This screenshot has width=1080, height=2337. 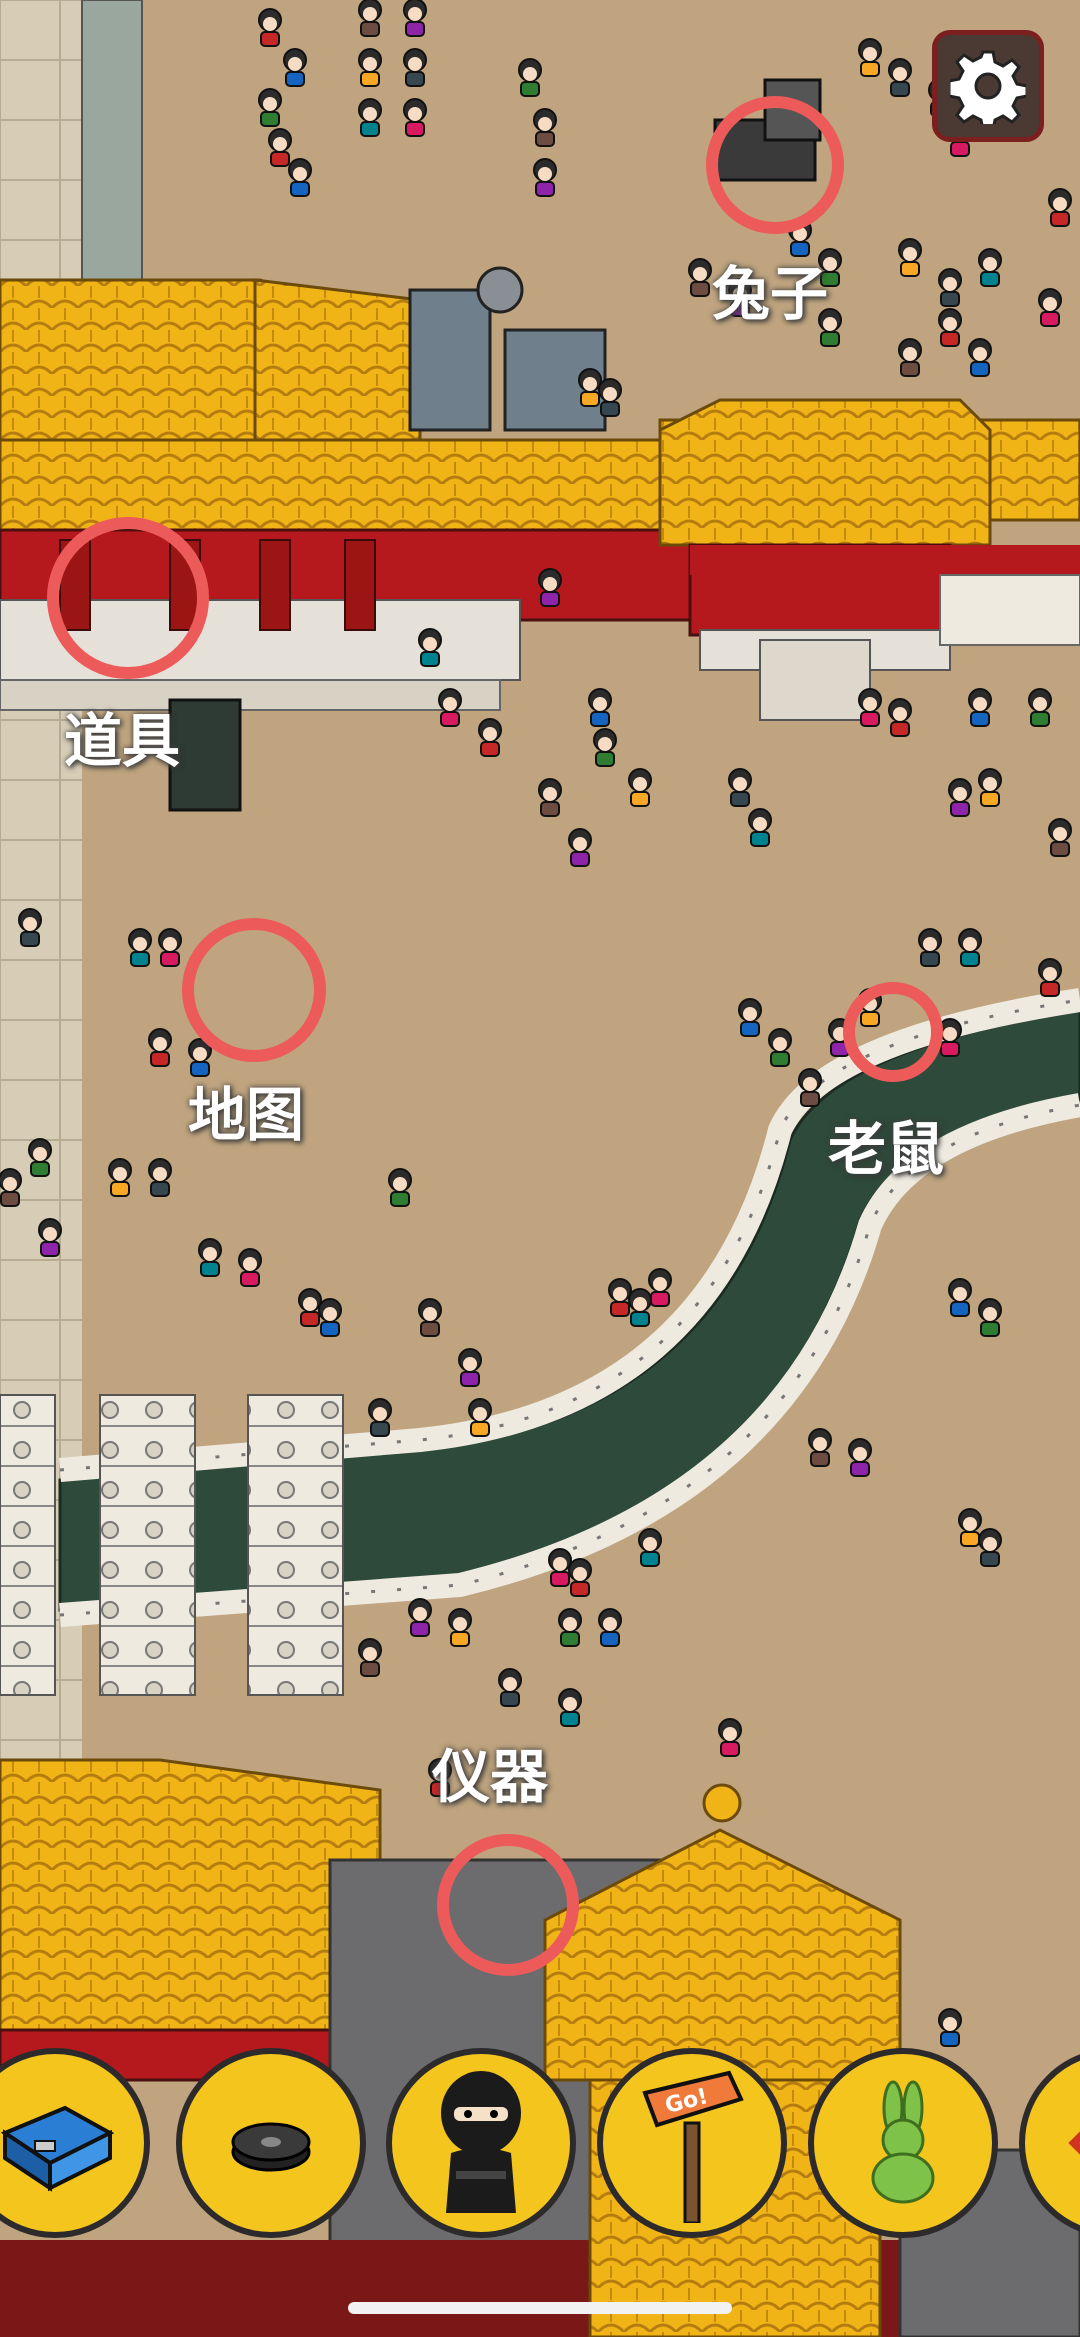 What do you see at coordinates (205, 755) in the screenshot?
I see `lion-statue` at bounding box center [205, 755].